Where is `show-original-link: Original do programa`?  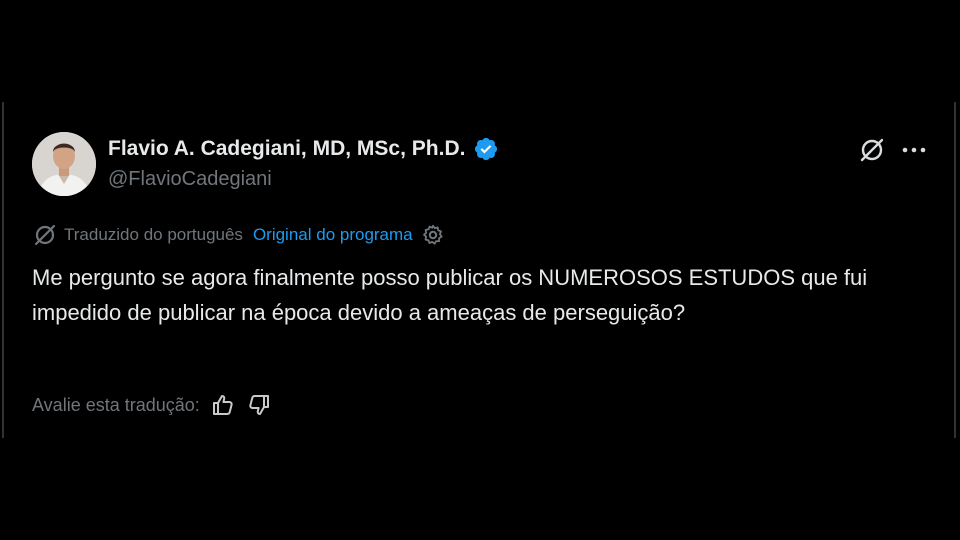
show-original-link: Original do programa is located at coordinates (333, 235).